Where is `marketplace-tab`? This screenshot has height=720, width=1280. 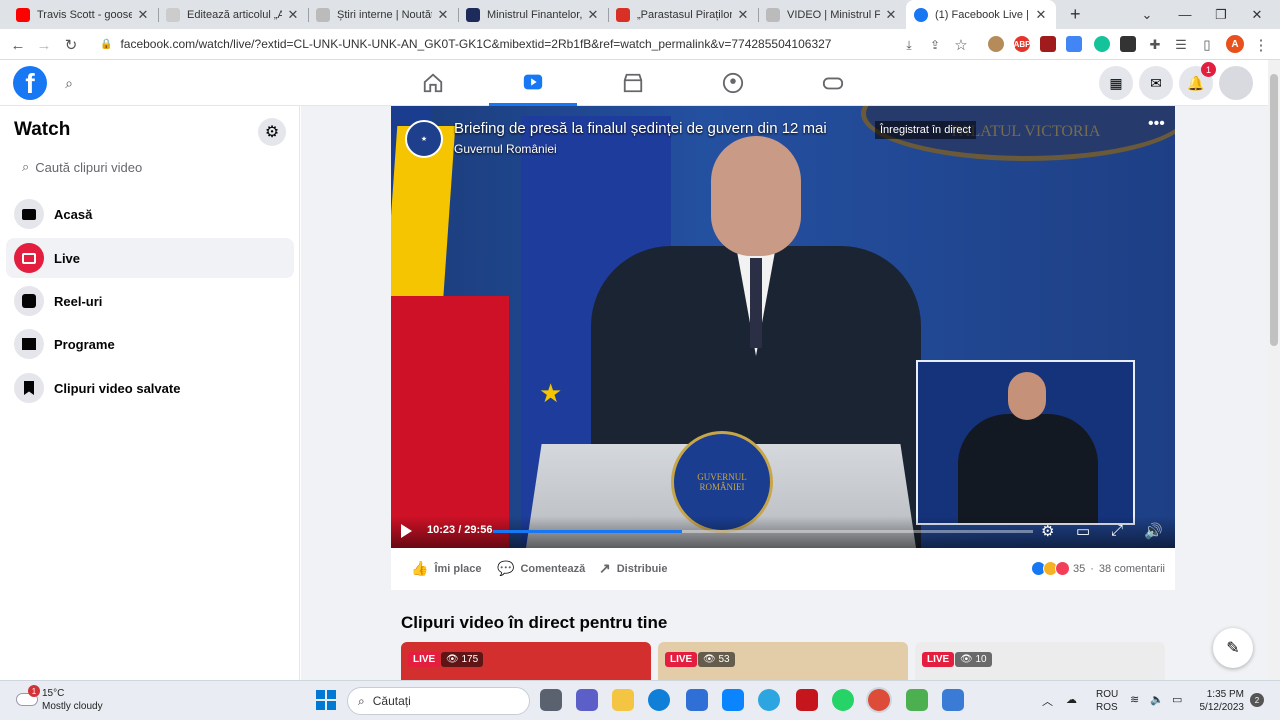
marketplace-tab is located at coordinates (633, 83).